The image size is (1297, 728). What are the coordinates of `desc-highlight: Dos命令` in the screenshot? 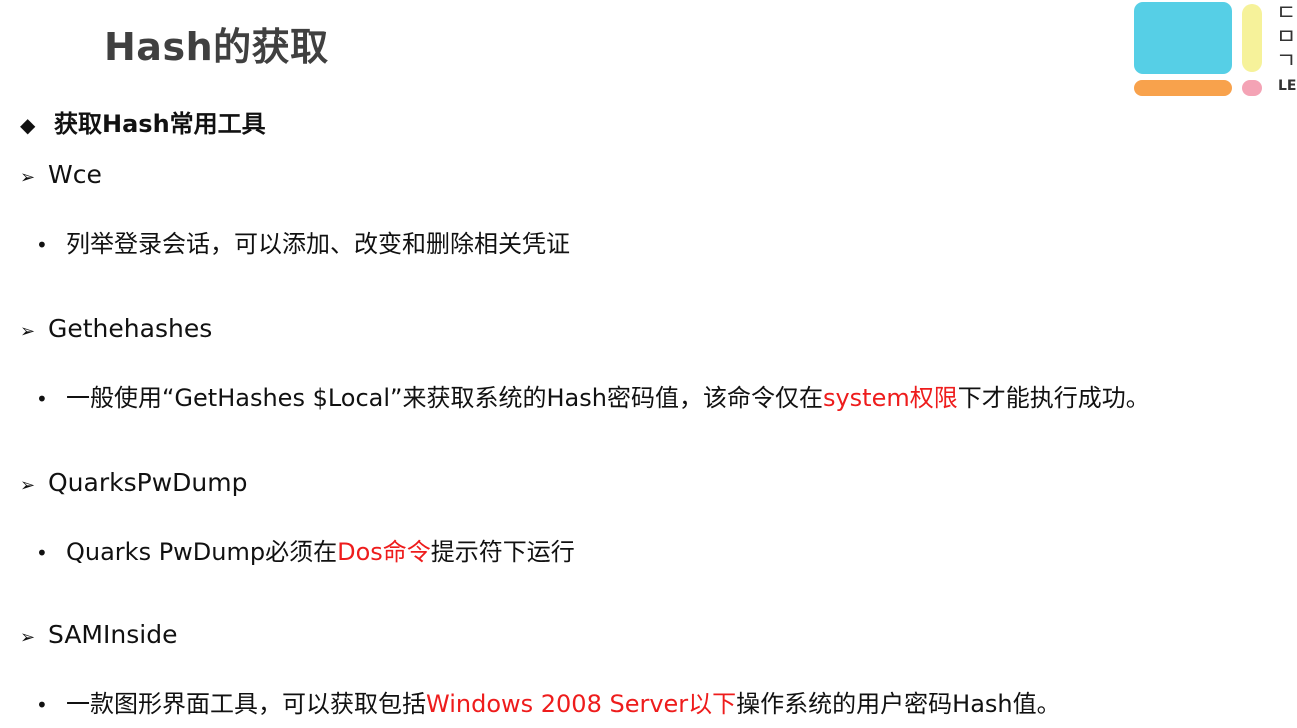 It's located at (384, 552).